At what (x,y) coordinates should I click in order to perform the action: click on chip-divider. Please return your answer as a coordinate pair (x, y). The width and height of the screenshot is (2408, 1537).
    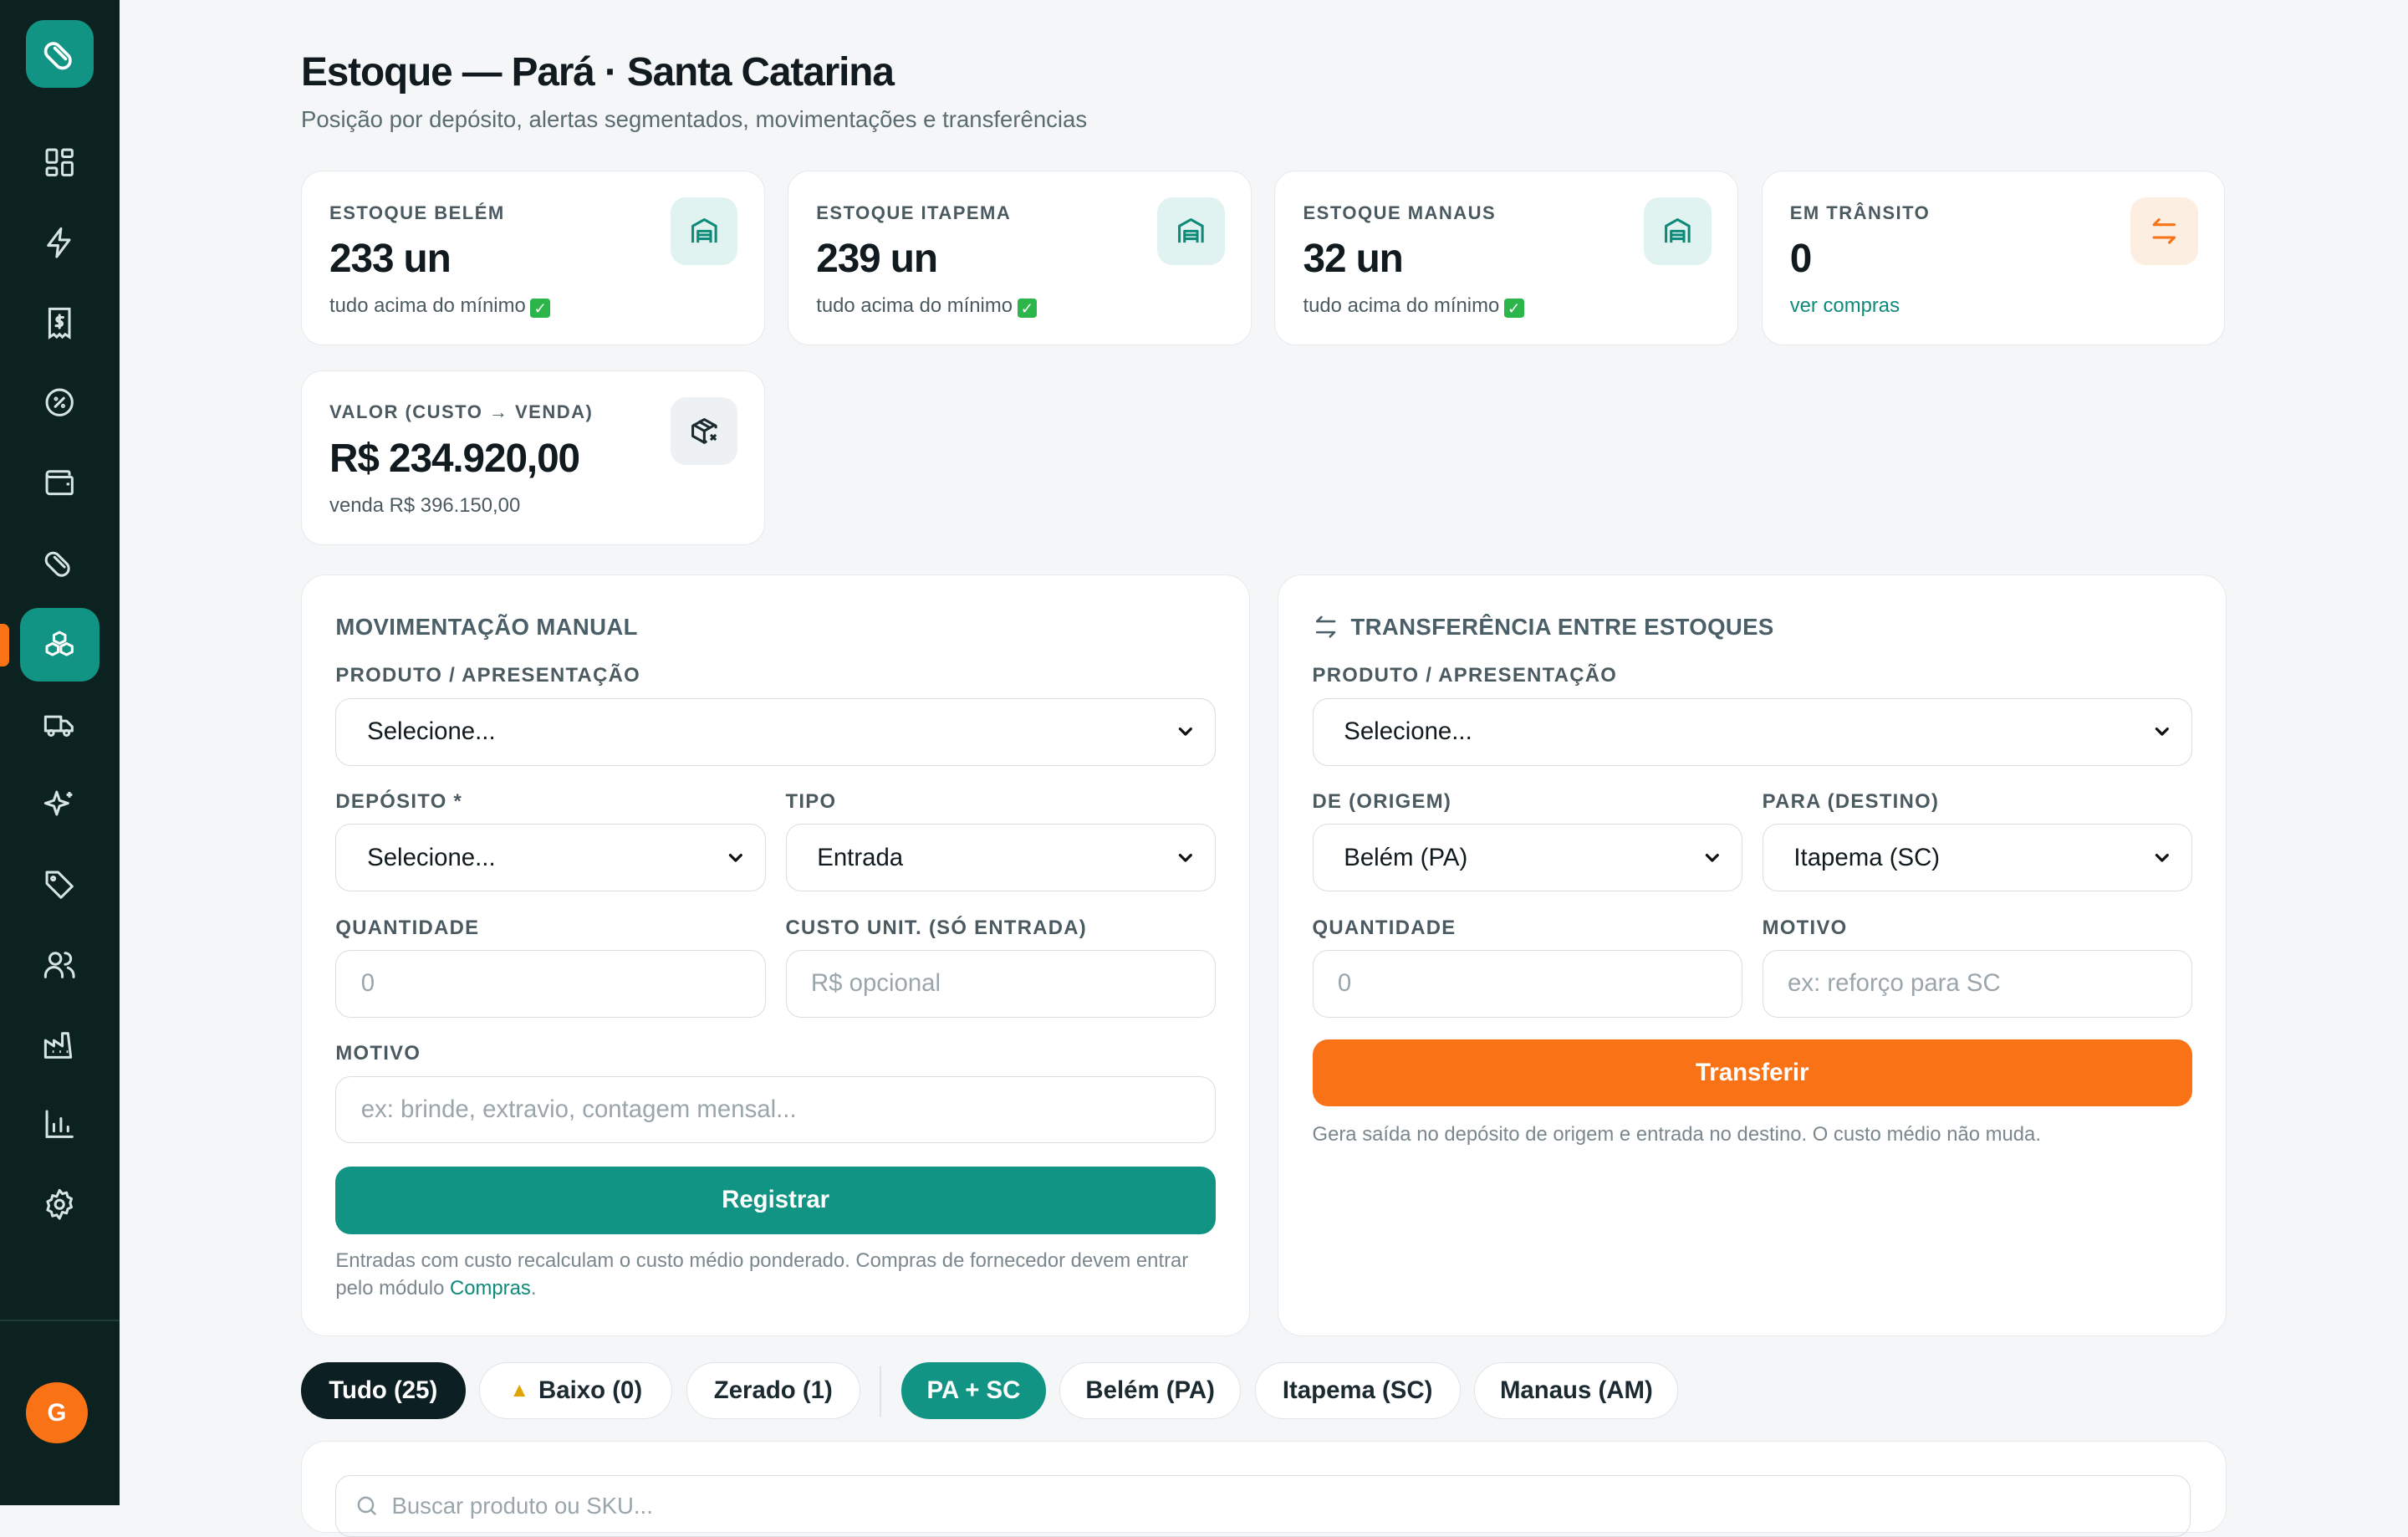
    Looking at the image, I should click on (881, 1391).